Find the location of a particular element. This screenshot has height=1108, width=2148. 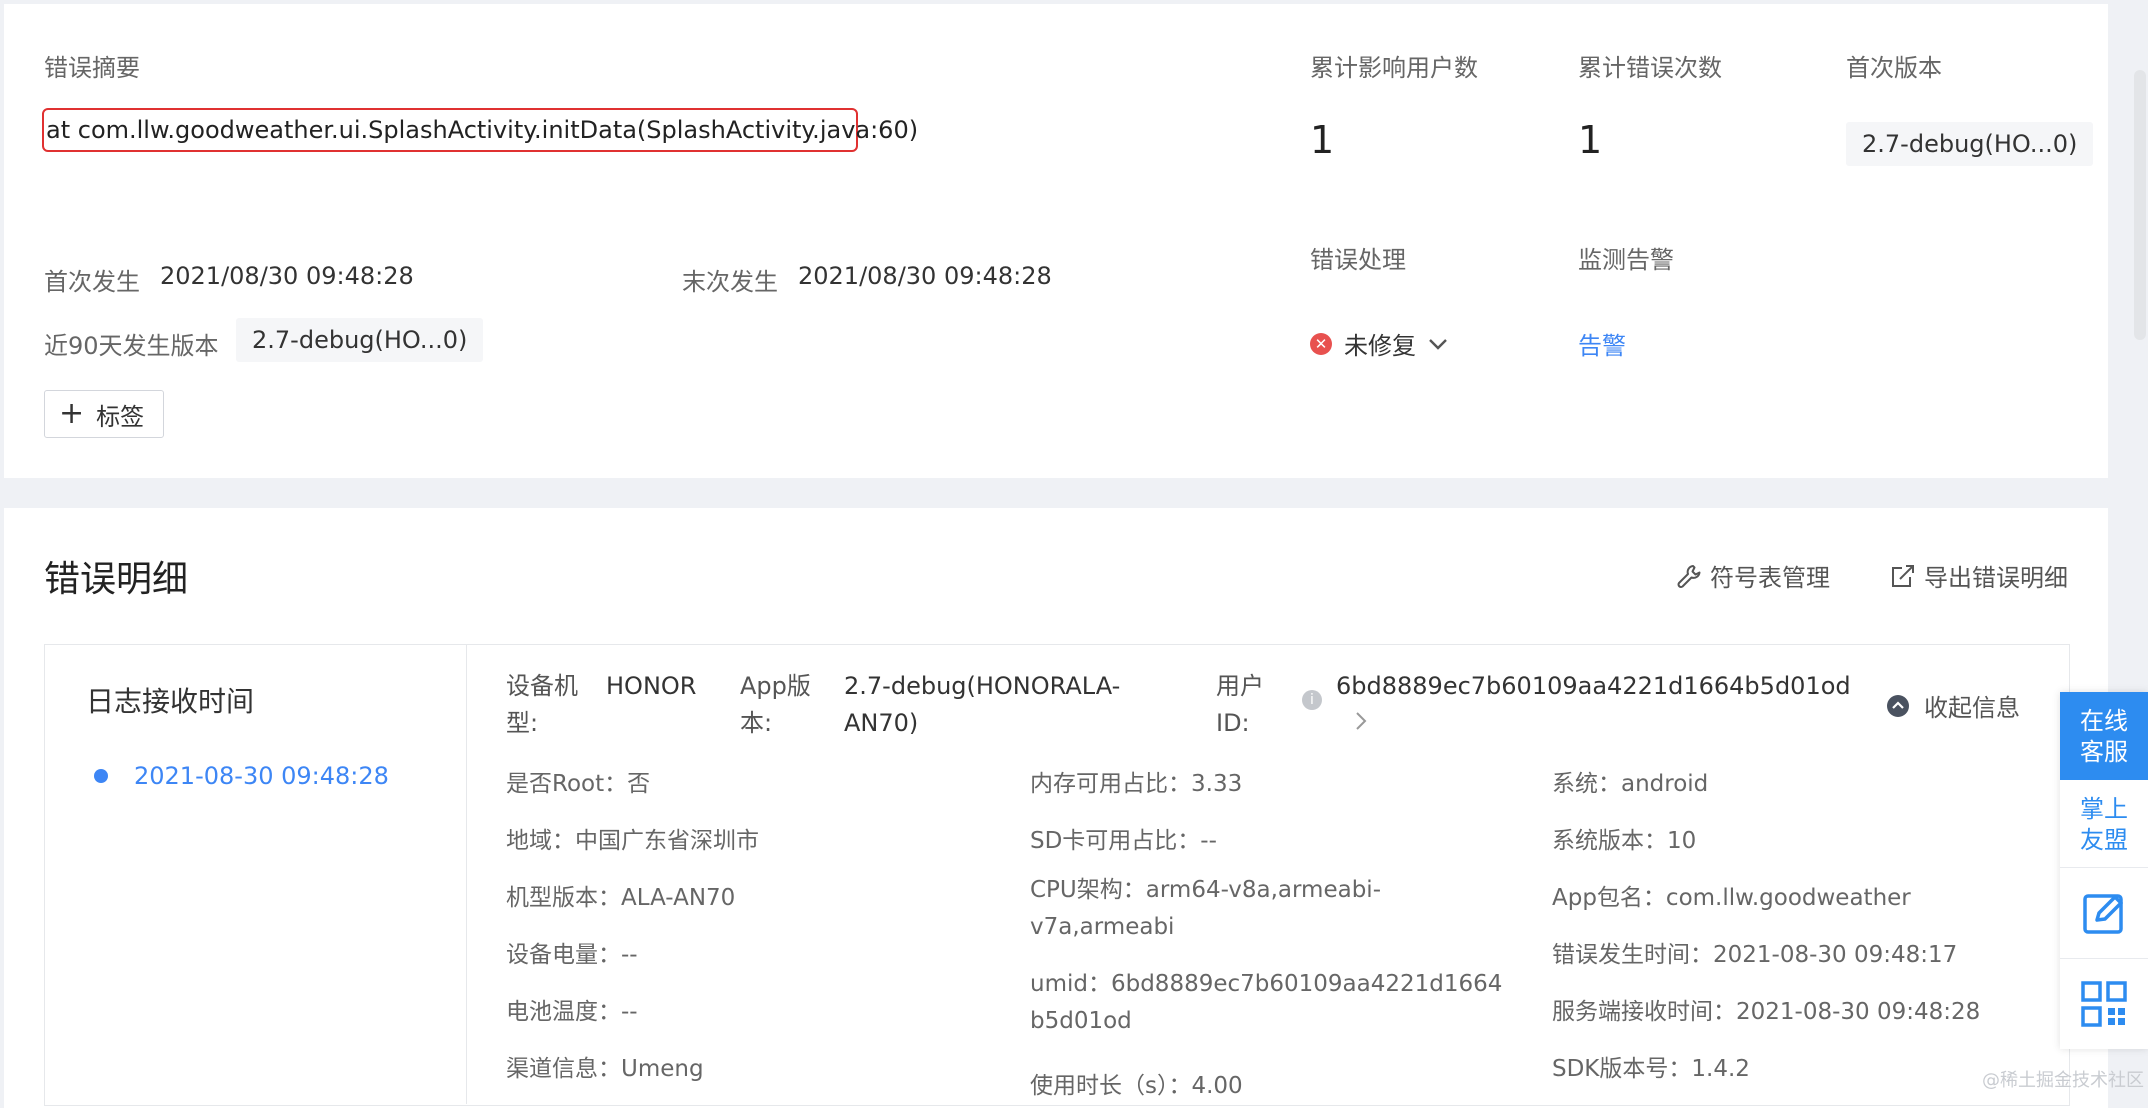

info-icon: i is located at coordinates (1312, 700).